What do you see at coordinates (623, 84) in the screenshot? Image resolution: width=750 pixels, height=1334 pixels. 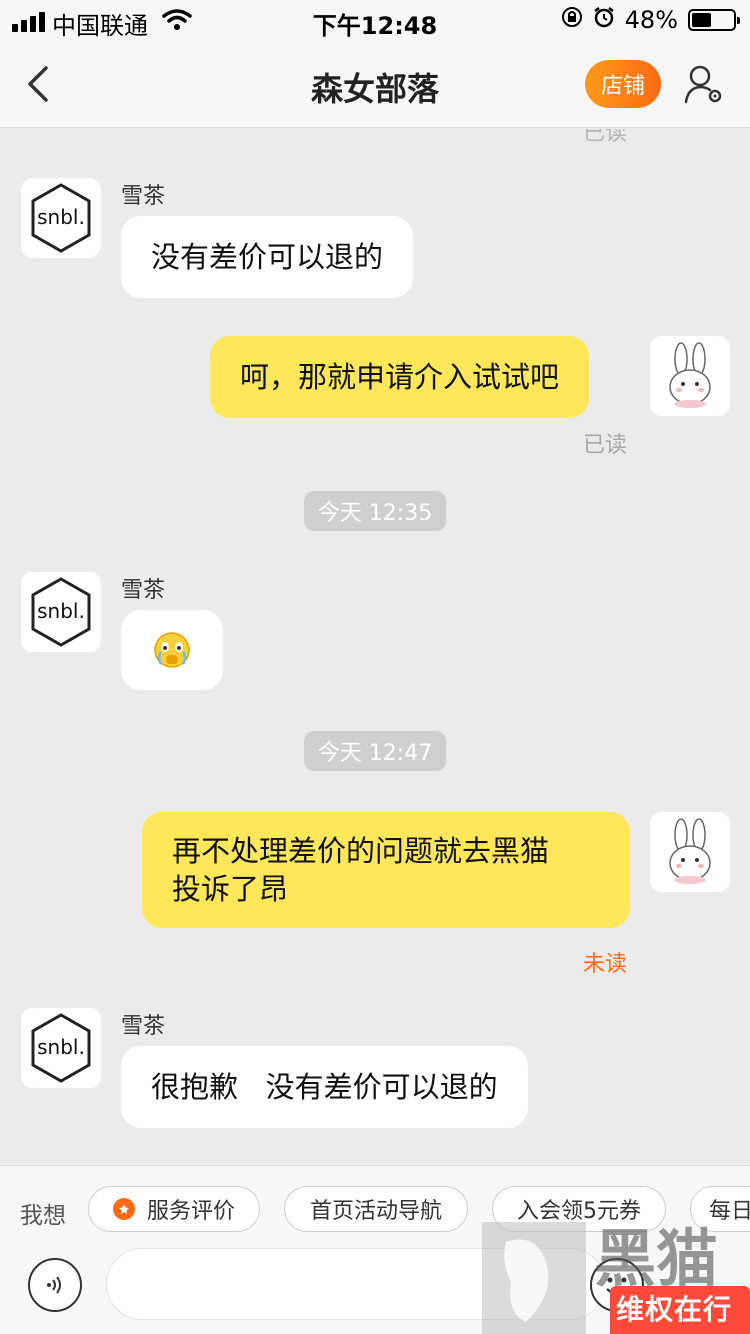 I see `shop-button: 店铺` at bounding box center [623, 84].